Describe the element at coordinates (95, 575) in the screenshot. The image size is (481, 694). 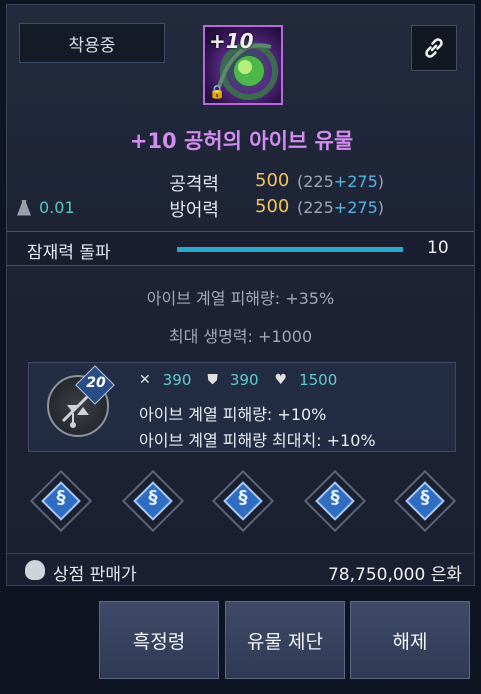
I see `sell-price-label: 상점 판매가` at that location.